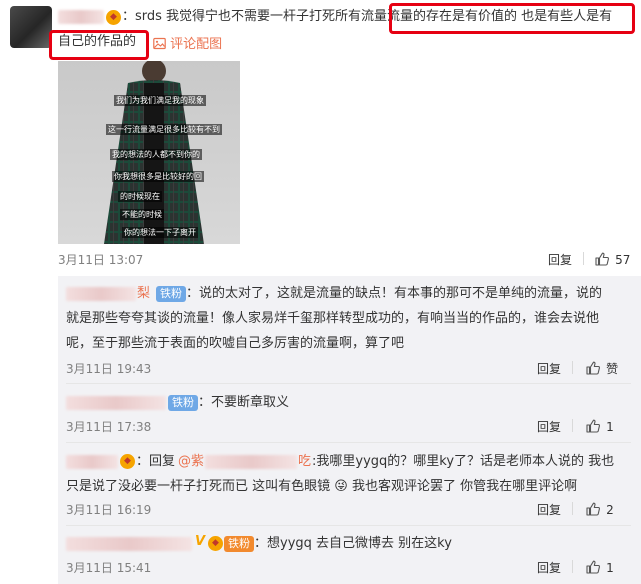  Describe the element at coordinates (244, 402) in the screenshot. I see `reply-text-line: ：不要断章取义` at that location.